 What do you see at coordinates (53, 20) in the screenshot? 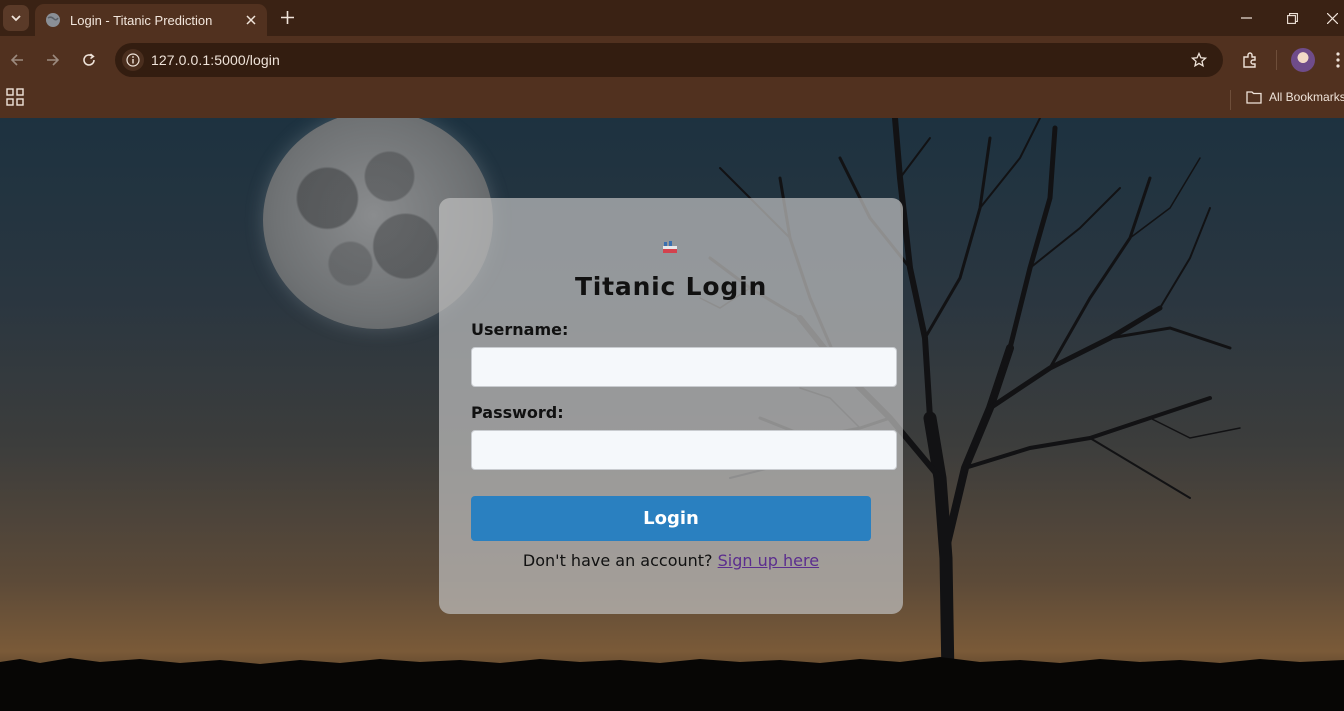
I see `globe-icon` at bounding box center [53, 20].